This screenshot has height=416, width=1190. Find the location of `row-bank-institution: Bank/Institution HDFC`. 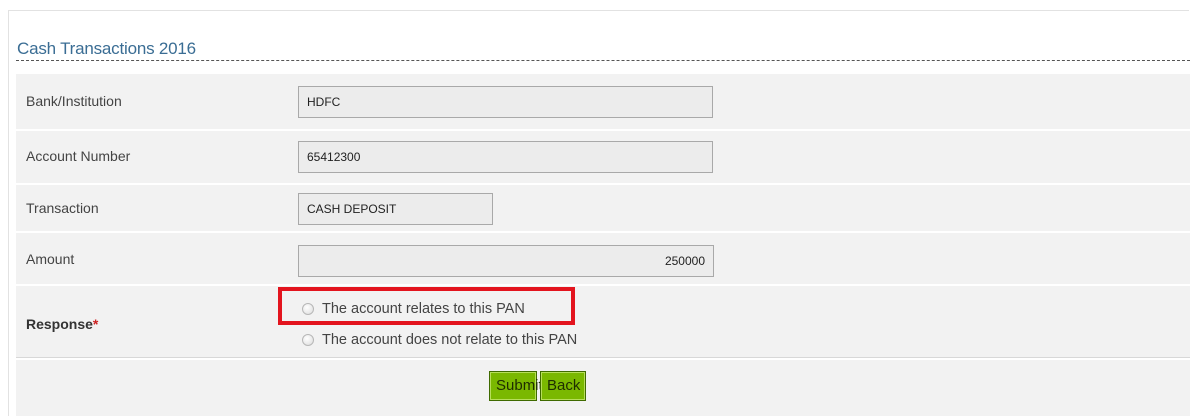

row-bank-institution: Bank/Institution HDFC is located at coordinates (603, 100).